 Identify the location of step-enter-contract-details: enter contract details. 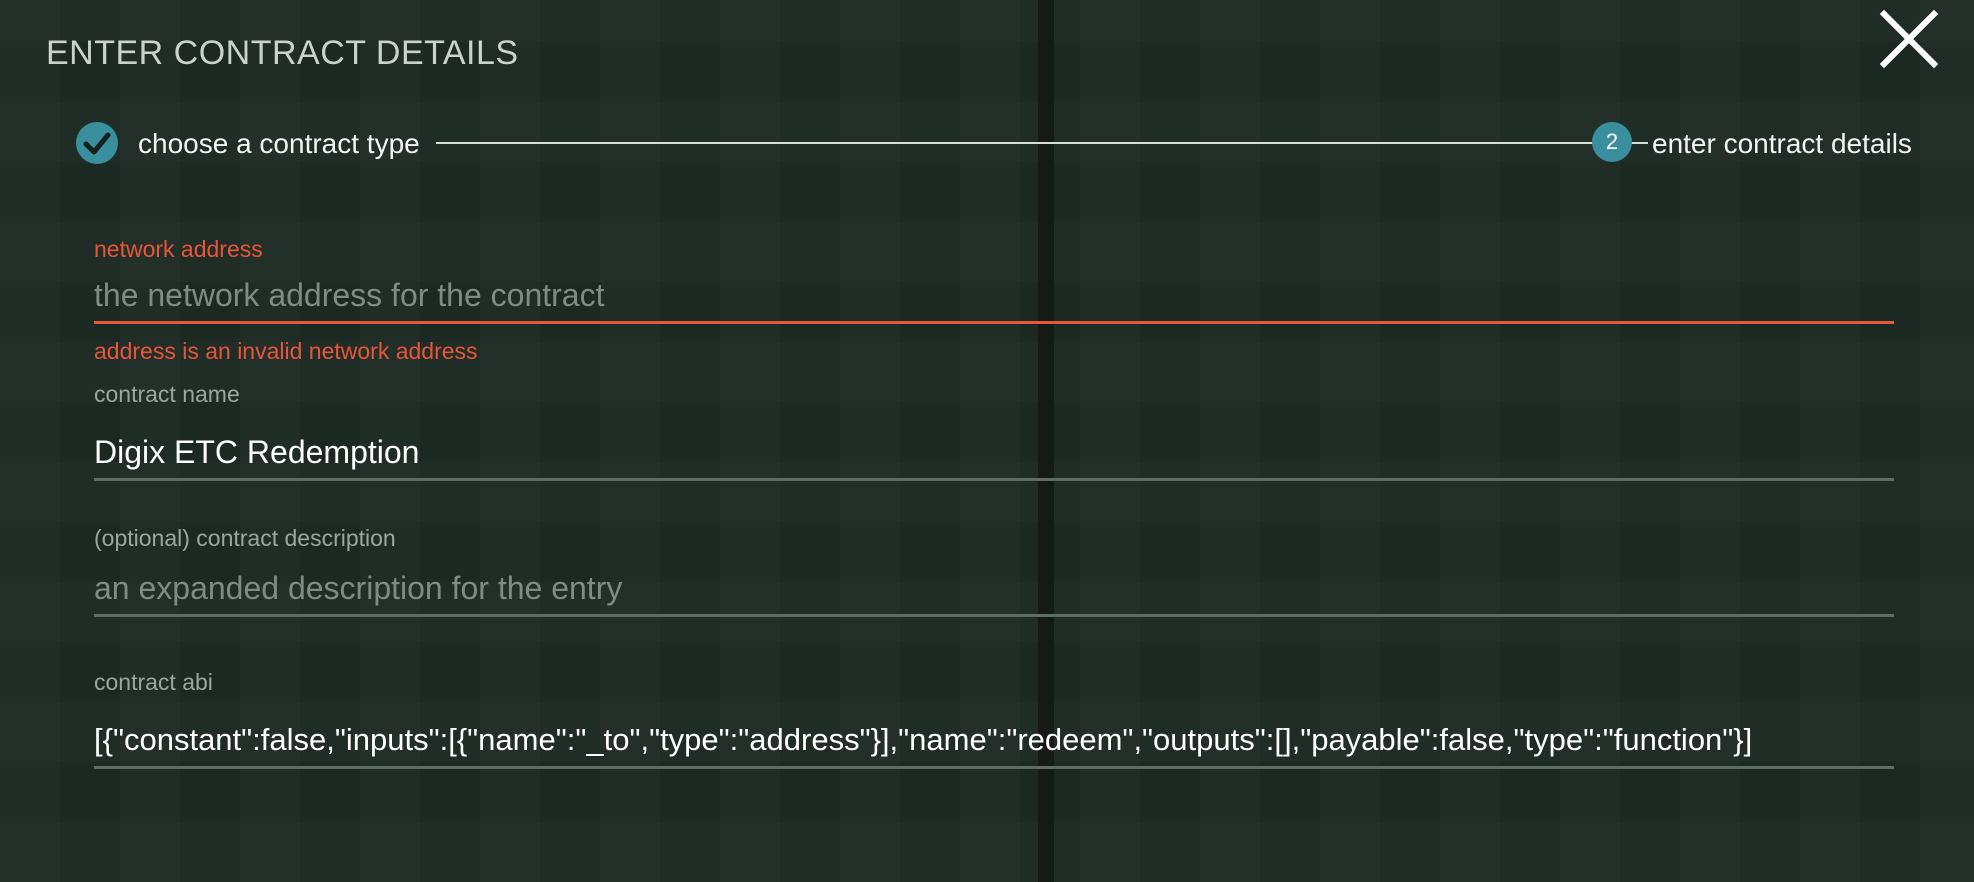
(1782, 143).